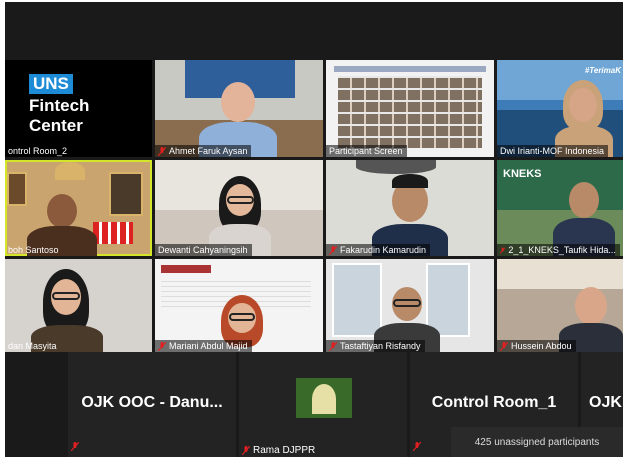 Image resolution: width=626 pixels, height=460 pixels. Describe the element at coordinates (494, 402) in the screenshot. I see `tile-title: Control Room_1` at that location.